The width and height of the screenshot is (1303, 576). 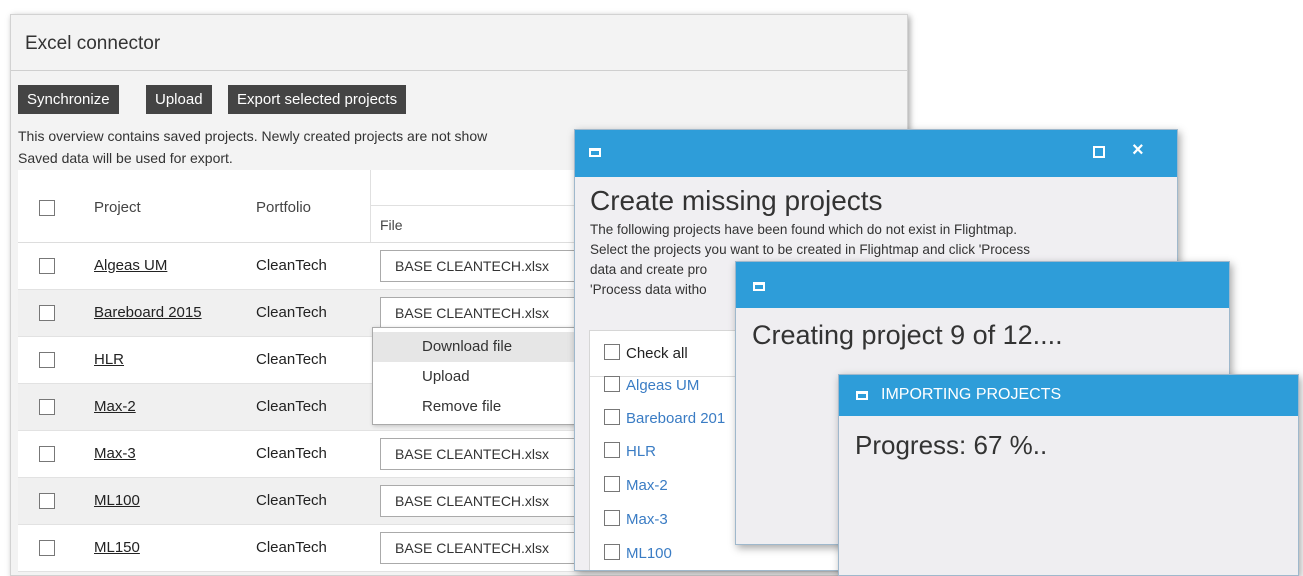 I want to click on panel-title: Excel connector, so click(x=93, y=43).